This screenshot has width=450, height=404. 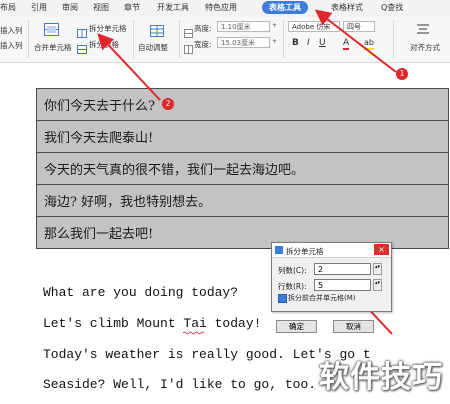 What do you see at coordinates (322, 298) in the screenshot?
I see `merge-before-split-label: 拆分前合并单元格(M)` at bounding box center [322, 298].